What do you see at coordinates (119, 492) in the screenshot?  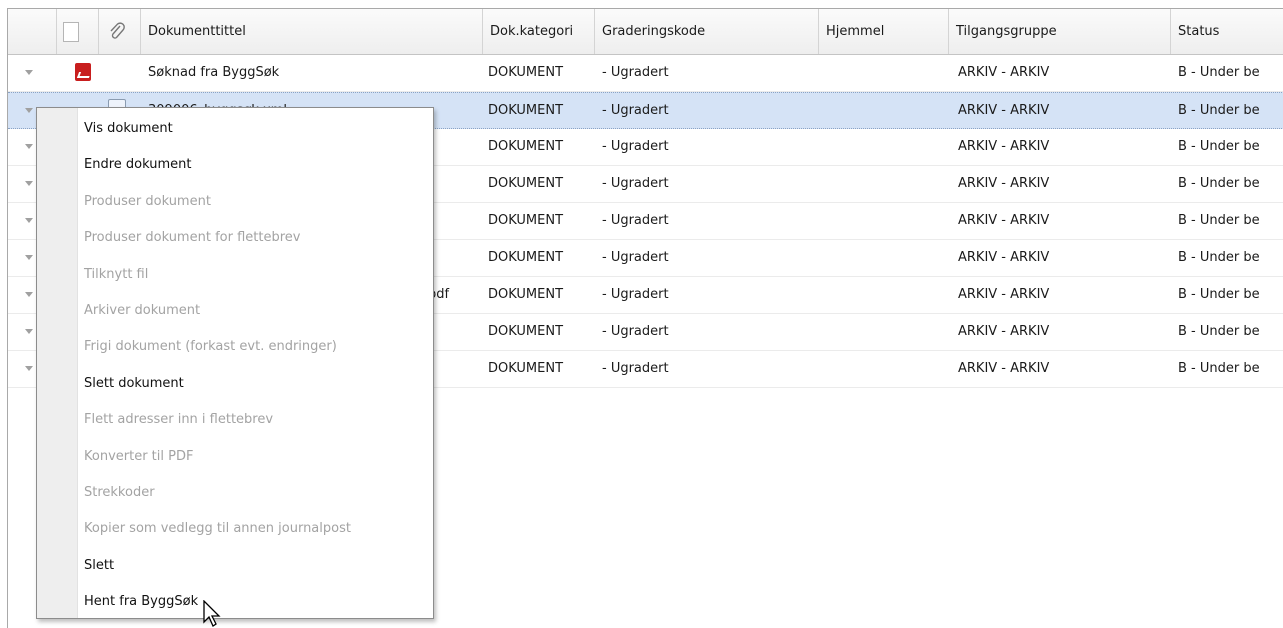 I see `menu-item: Strekkoder` at bounding box center [119, 492].